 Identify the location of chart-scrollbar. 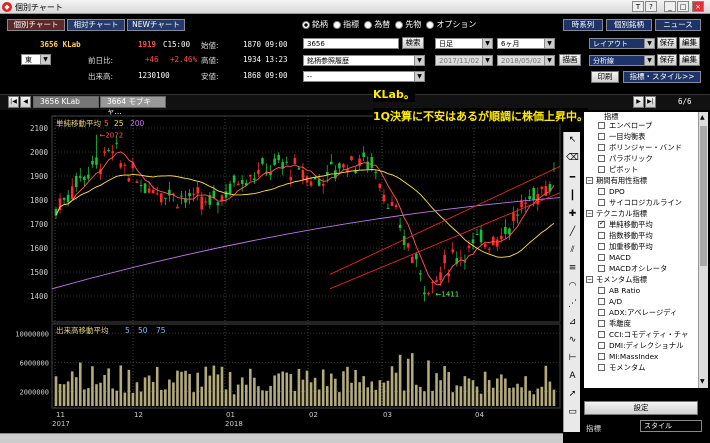
(281, 438).